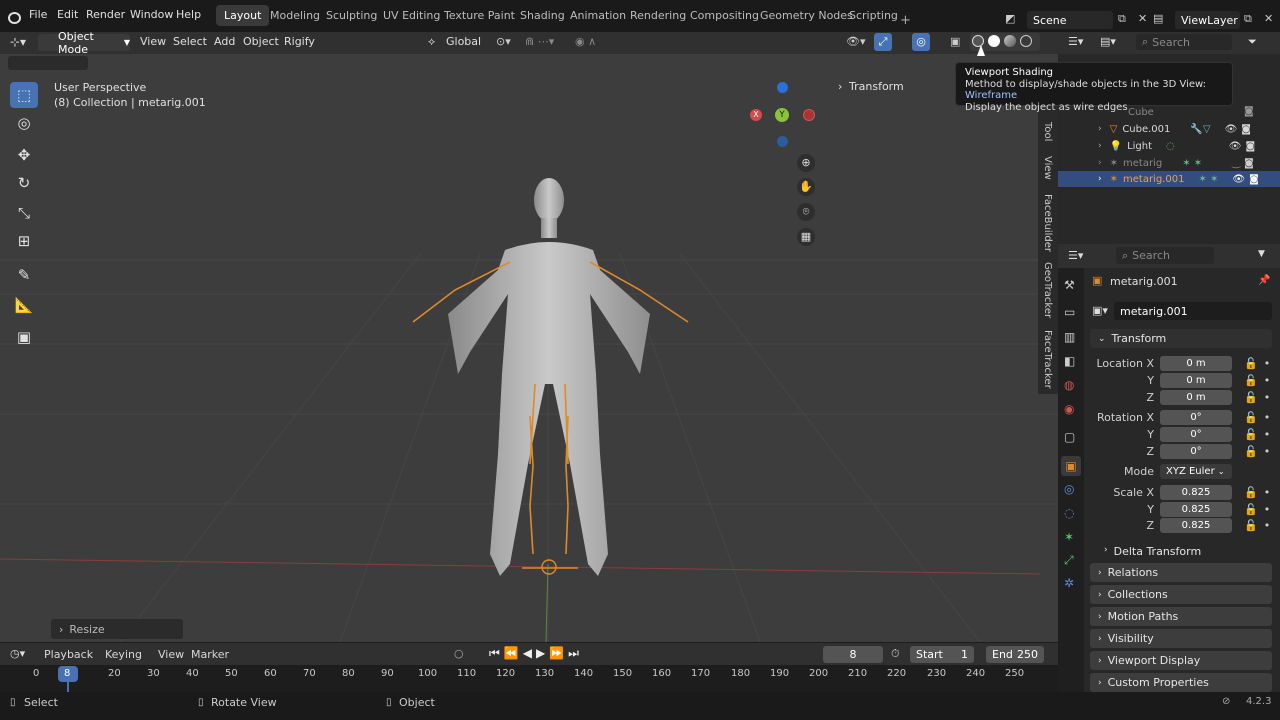 The height and width of the screenshot is (720, 1280). Describe the element at coordinates (1069, 385) in the screenshot. I see `scene-tab-icon: ◍` at that location.